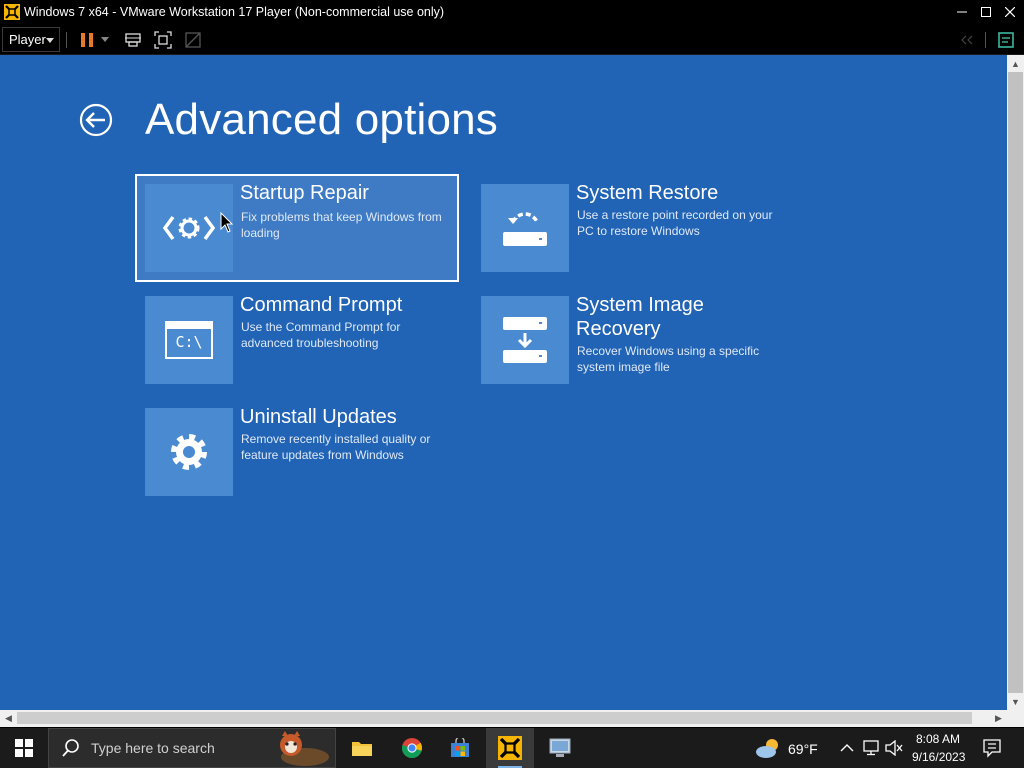  I want to click on vmware-icon, so click(510, 748).